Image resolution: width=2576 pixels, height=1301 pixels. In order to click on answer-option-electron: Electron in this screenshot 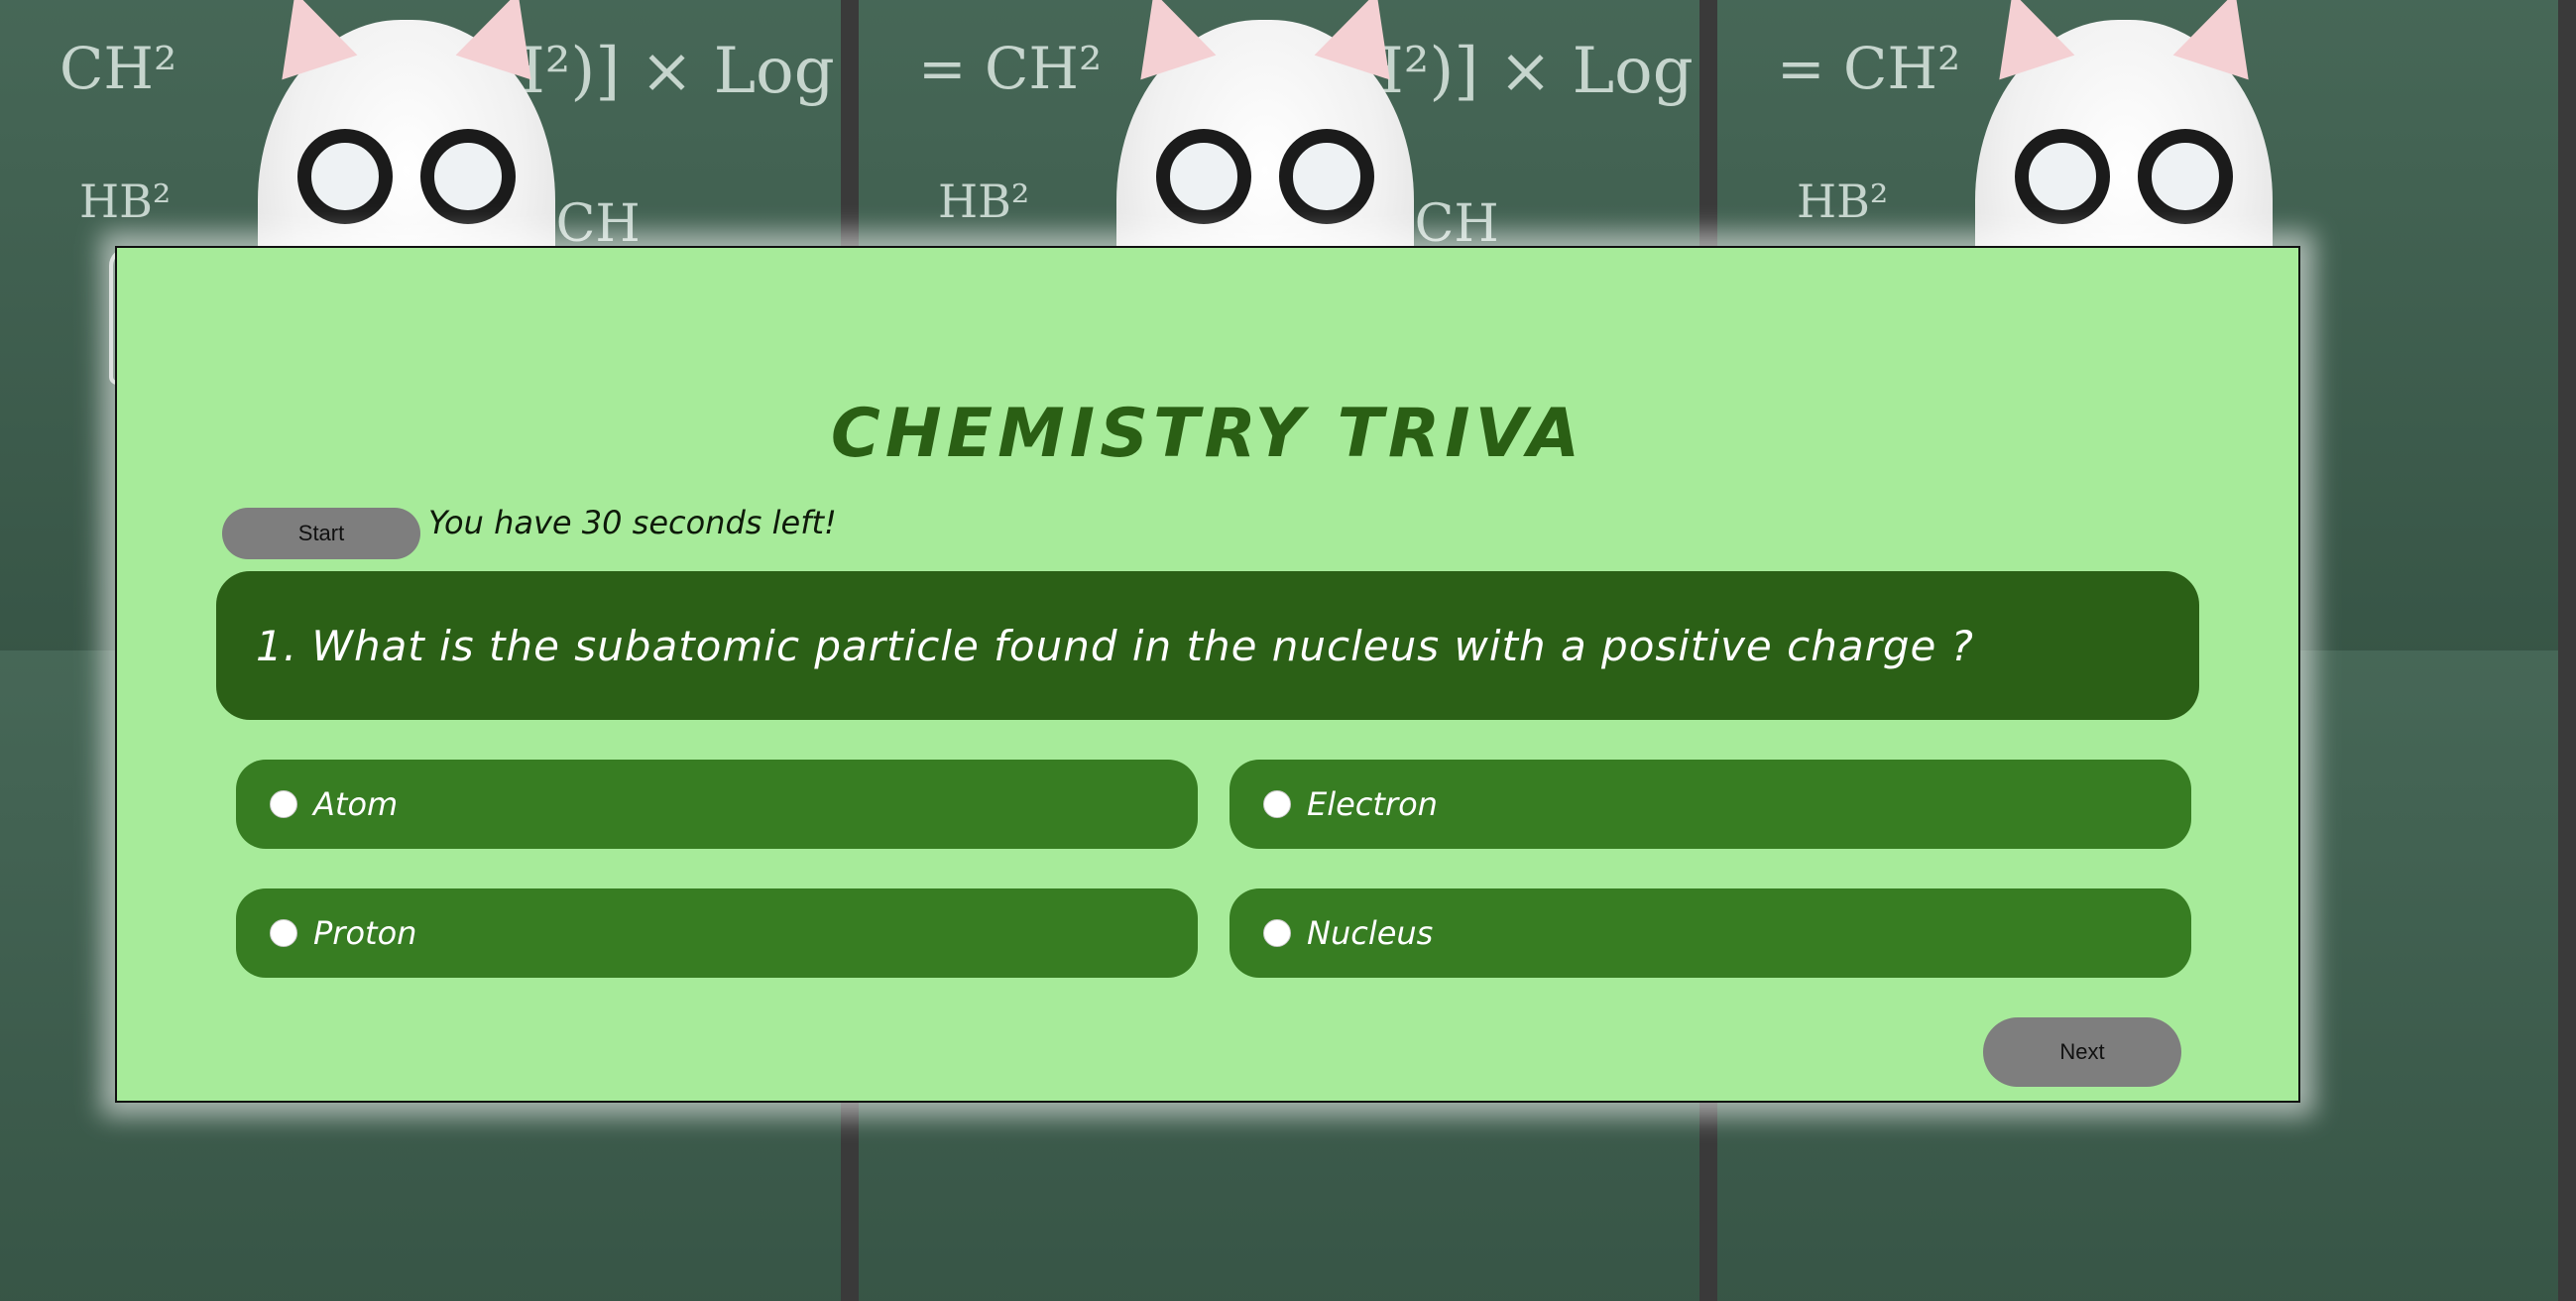, I will do `click(1710, 805)`.